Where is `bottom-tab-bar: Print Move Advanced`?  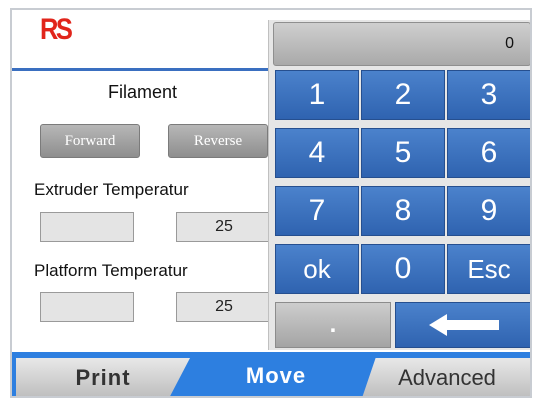
bottom-tab-bar: Print Move Advanced is located at coordinates (271, 374).